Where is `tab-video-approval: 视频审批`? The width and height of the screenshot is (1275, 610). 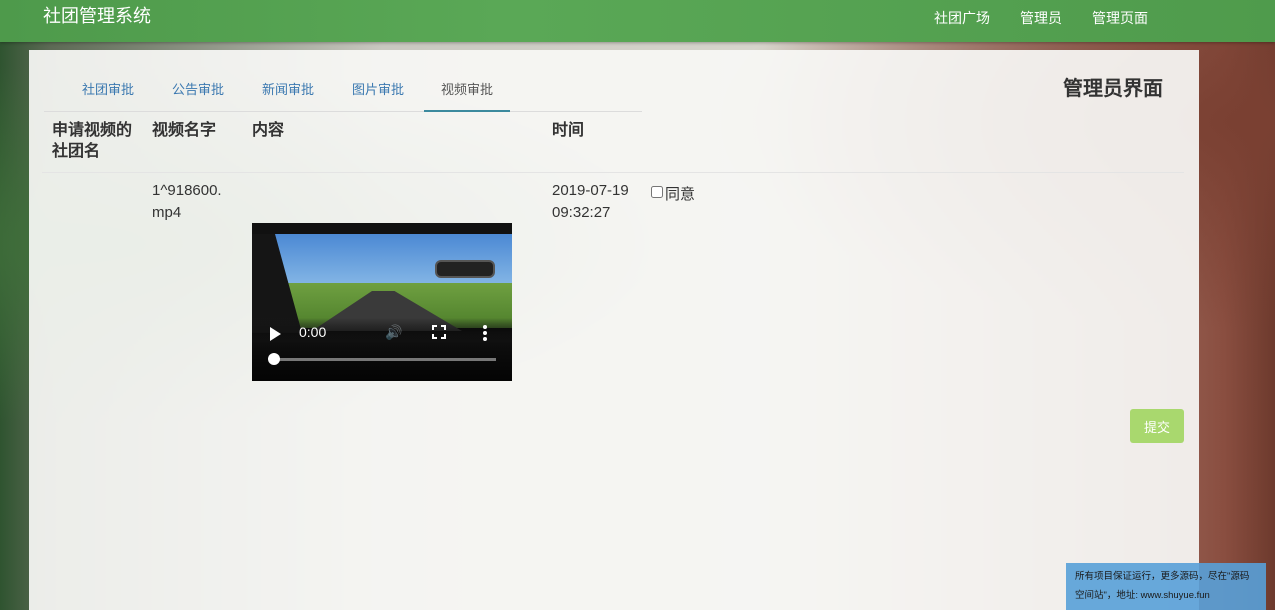 tab-video-approval: 视频审批 is located at coordinates (467, 94).